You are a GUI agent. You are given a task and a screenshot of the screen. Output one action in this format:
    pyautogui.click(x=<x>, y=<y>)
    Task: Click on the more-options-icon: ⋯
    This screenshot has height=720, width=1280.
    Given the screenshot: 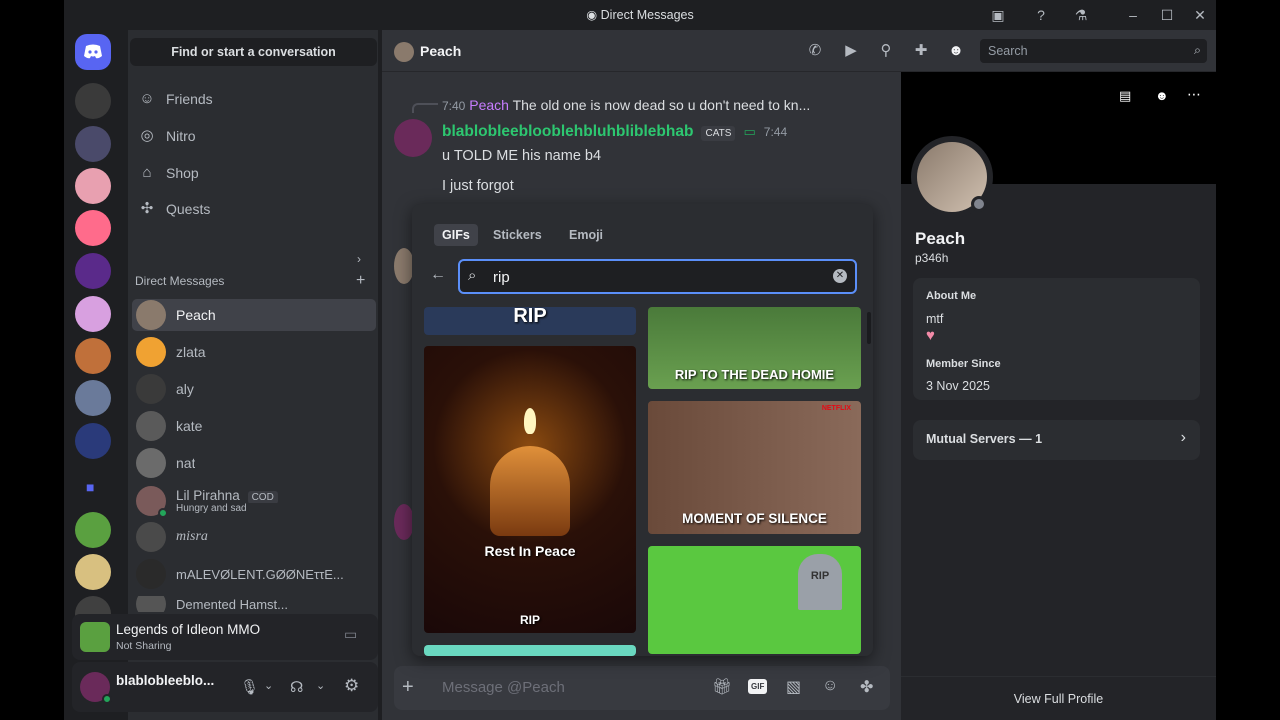 What is the action you would take?
    pyautogui.click(x=1194, y=94)
    